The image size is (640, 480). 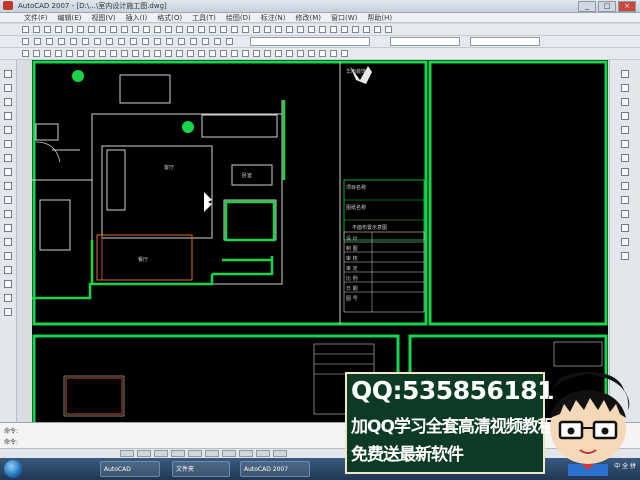 I want to click on menu-draw: 绘图(D), so click(x=238, y=17).